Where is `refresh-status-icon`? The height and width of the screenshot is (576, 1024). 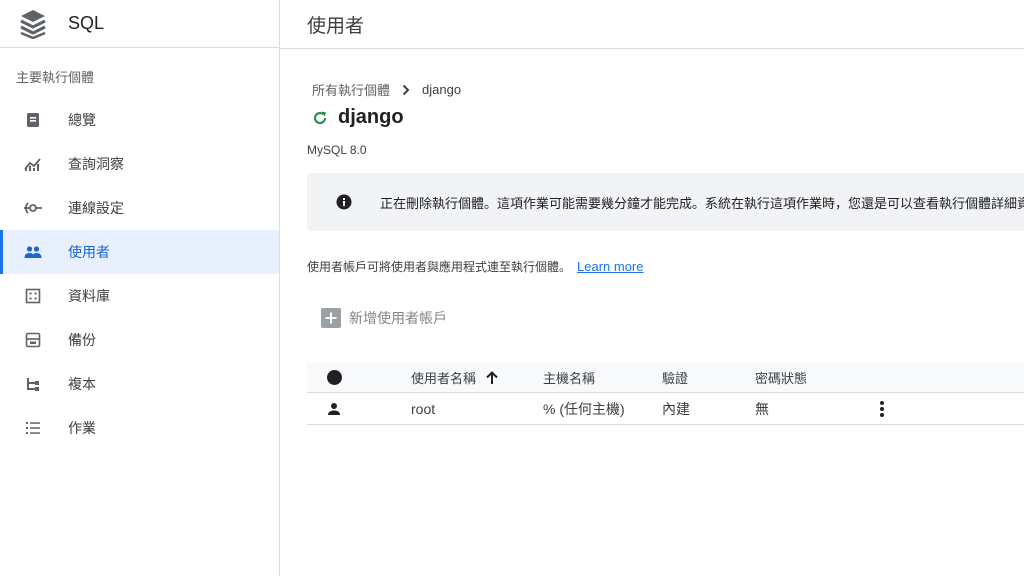
refresh-status-icon is located at coordinates (320, 118).